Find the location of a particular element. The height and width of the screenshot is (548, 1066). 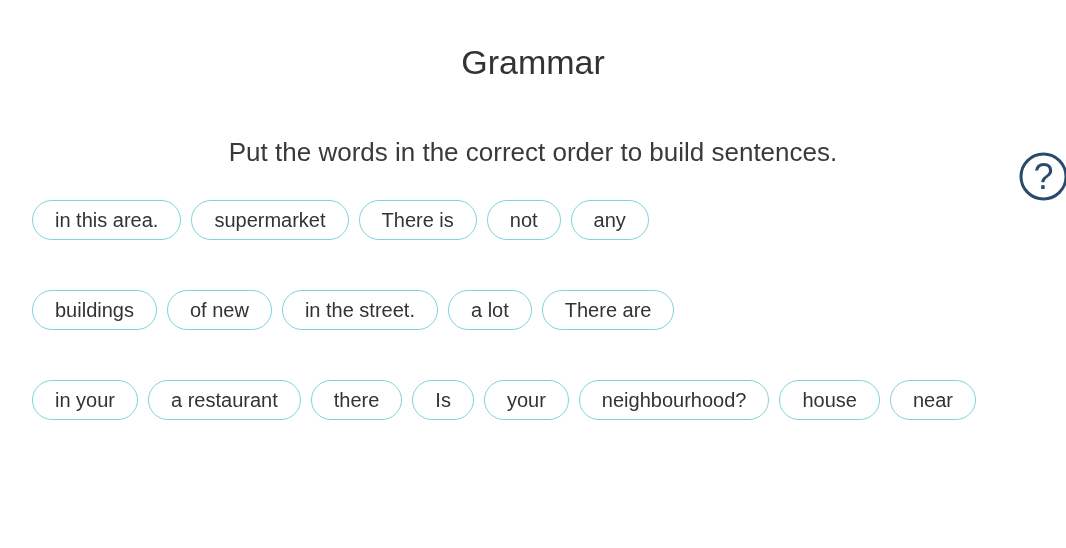

word-chip: a restaurant is located at coordinates (224, 400).